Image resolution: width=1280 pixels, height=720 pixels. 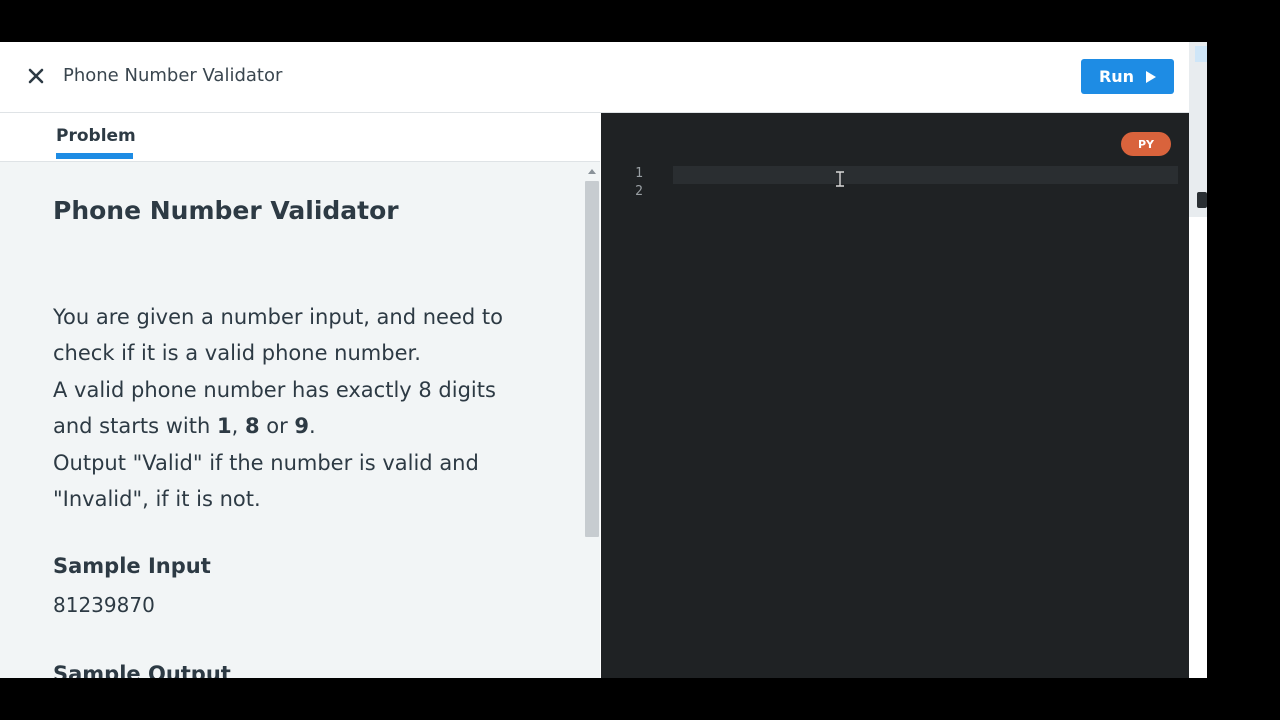 I want to click on digit-9: 9, so click(x=302, y=426).